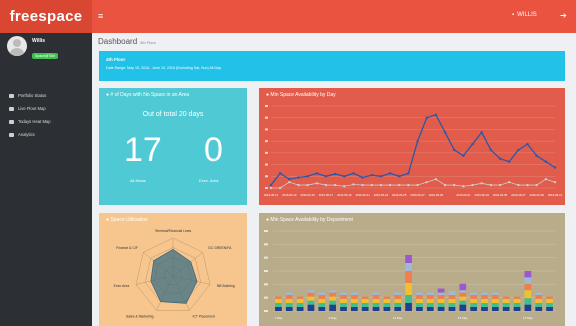 The width and height of the screenshot is (576, 326). I want to click on radar-category-label: Exec Area, so click(122, 286).